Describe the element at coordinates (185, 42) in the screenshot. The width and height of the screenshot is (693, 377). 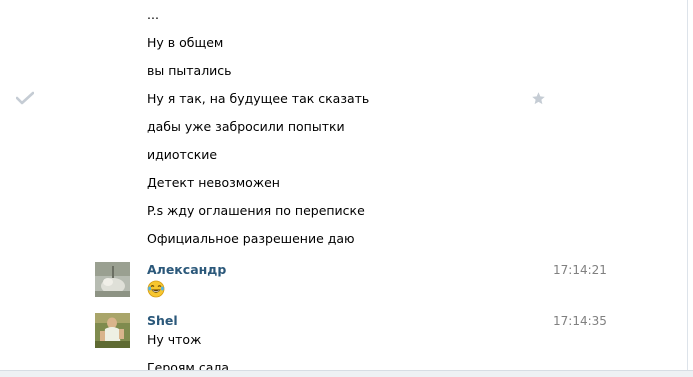
I see `message-line: Ну в общем` at that location.